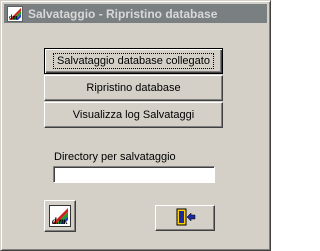 This screenshot has height=251, width=320. I want to click on view-backup-log-label: Visualizza log Salvataggi, so click(133, 115).